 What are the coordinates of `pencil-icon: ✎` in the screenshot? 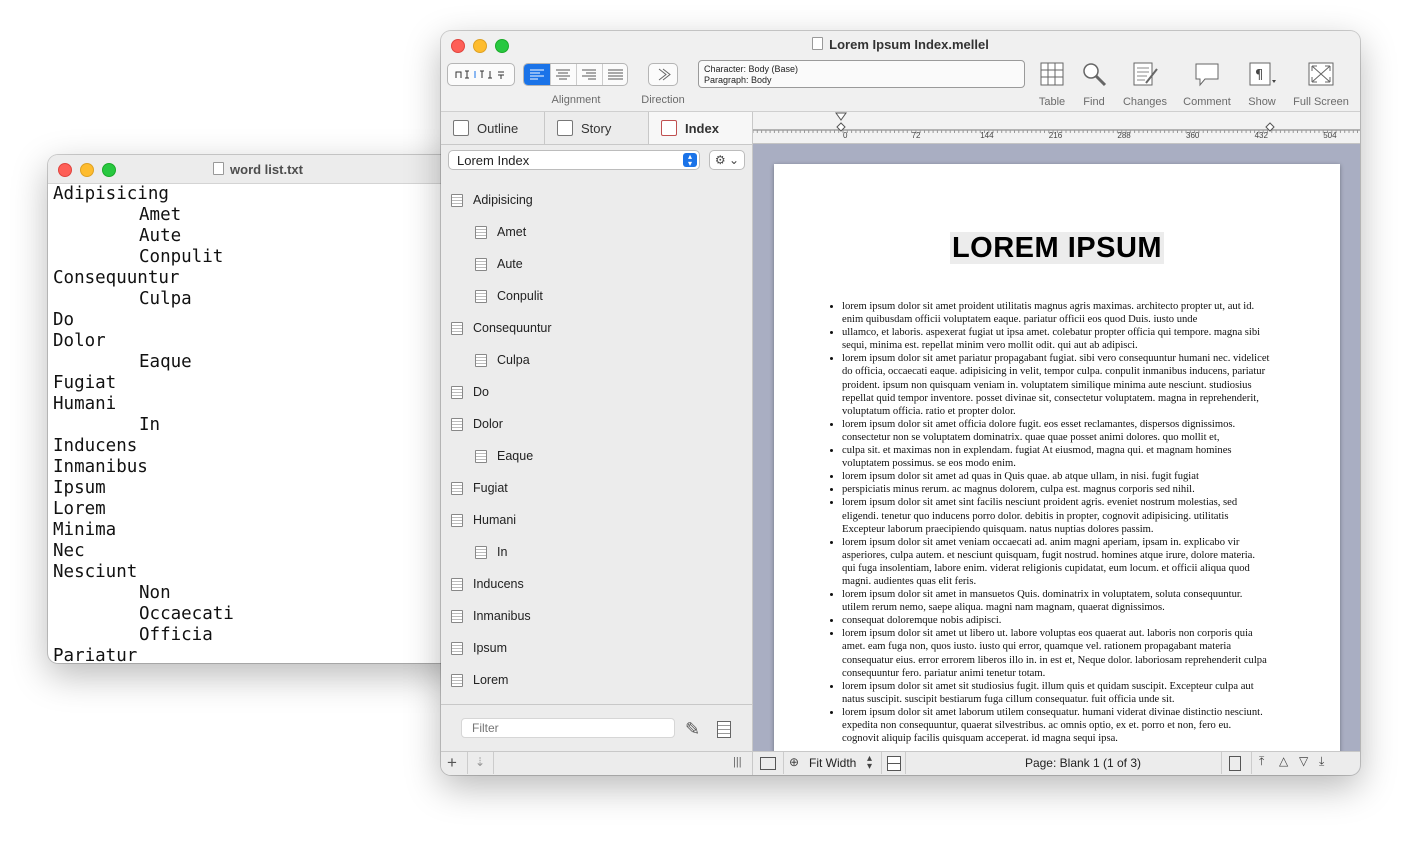 It's located at (692, 729).